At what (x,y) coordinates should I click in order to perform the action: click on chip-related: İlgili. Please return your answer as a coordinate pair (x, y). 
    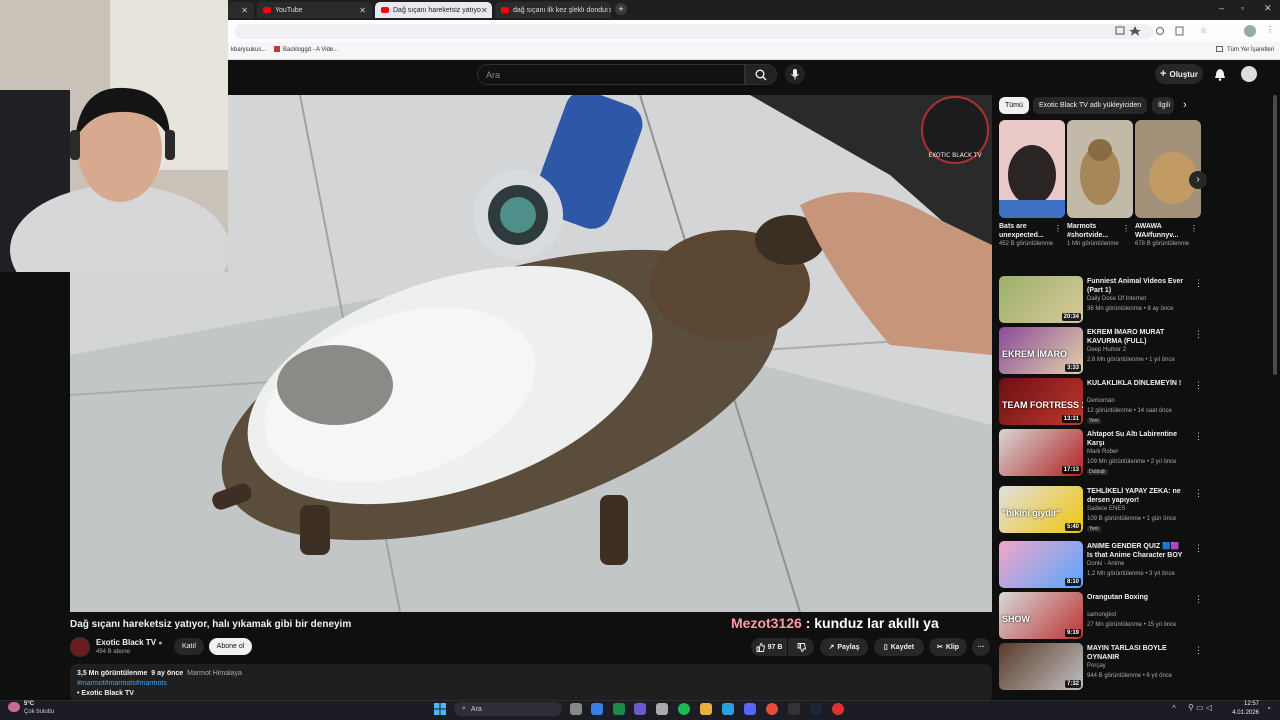
    Looking at the image, I should click on (1163, 105).